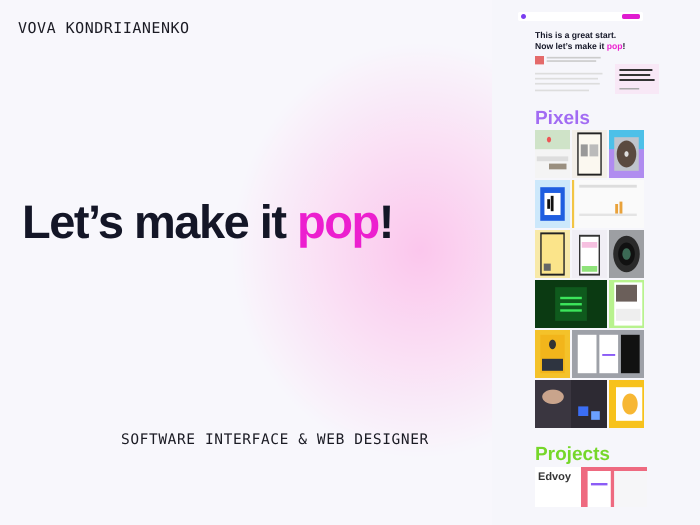  Describe the element at coordinates (275, 440) in the screenshot. I see `subtitle: SOFTWARE INTERFACE & WEB DESIGNER` at that location.